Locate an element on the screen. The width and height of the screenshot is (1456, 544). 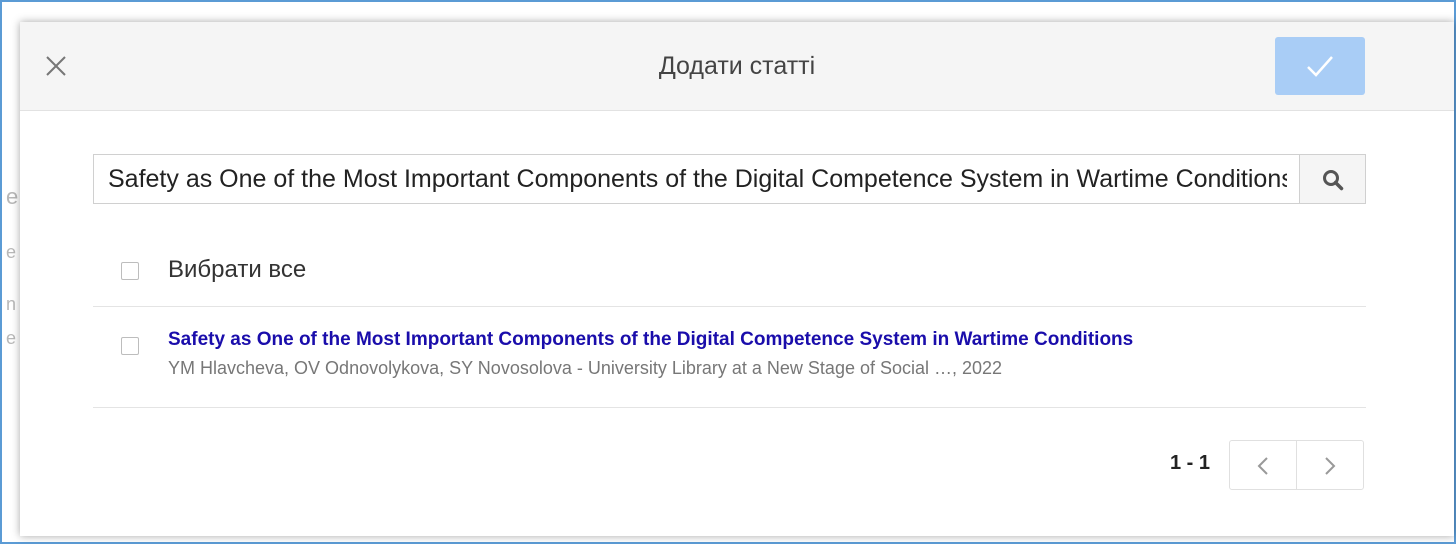
prev-page-button is located at coordinates (1263, 465).